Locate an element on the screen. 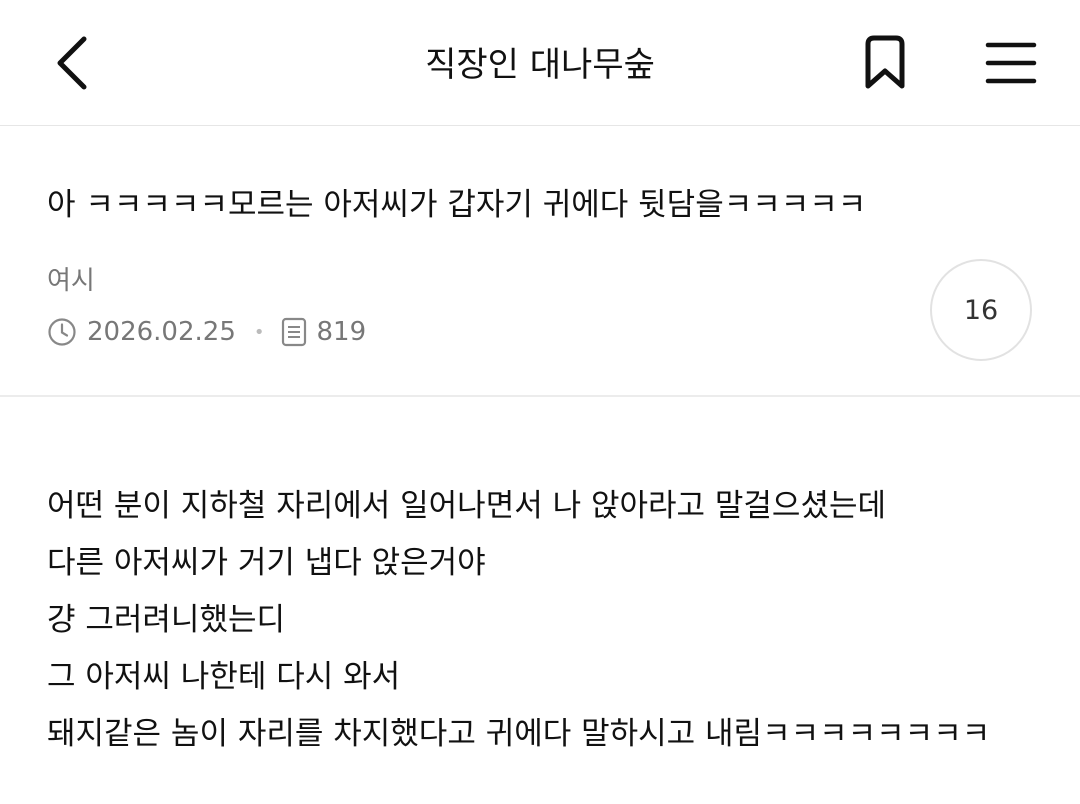  body-line: 걍 그러려니했는디 is located at coordinates (166, 620).